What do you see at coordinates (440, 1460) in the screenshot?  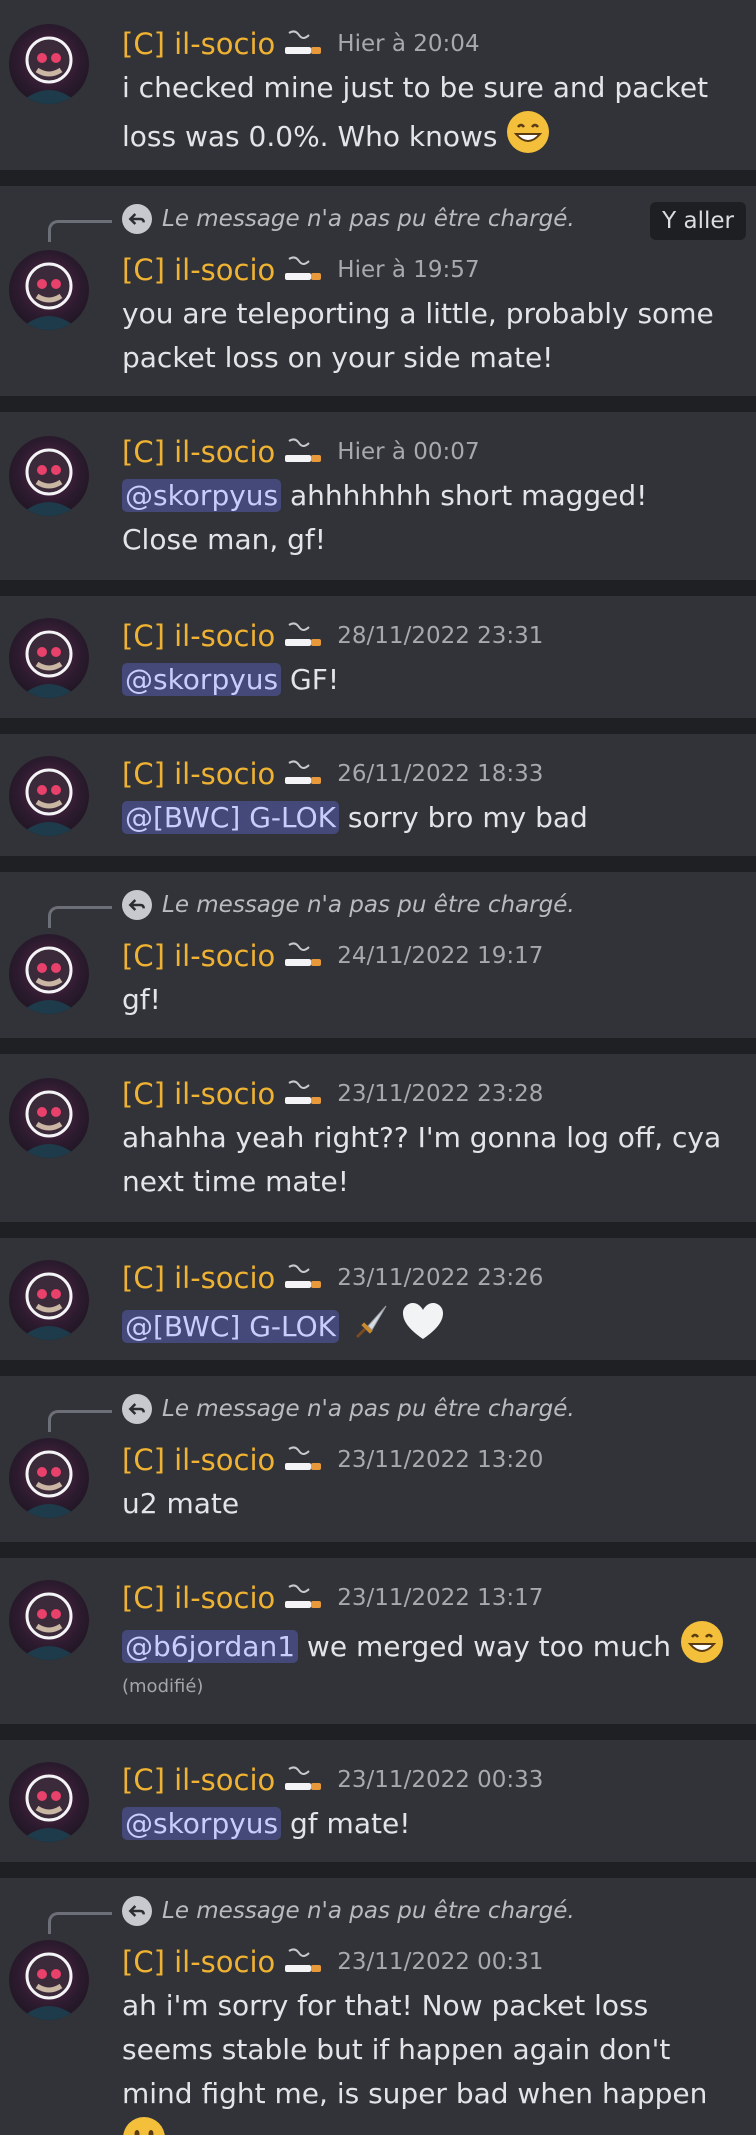 I see `timestamp: 23/11/2022 13:20` at bounding box center [440, 1460].